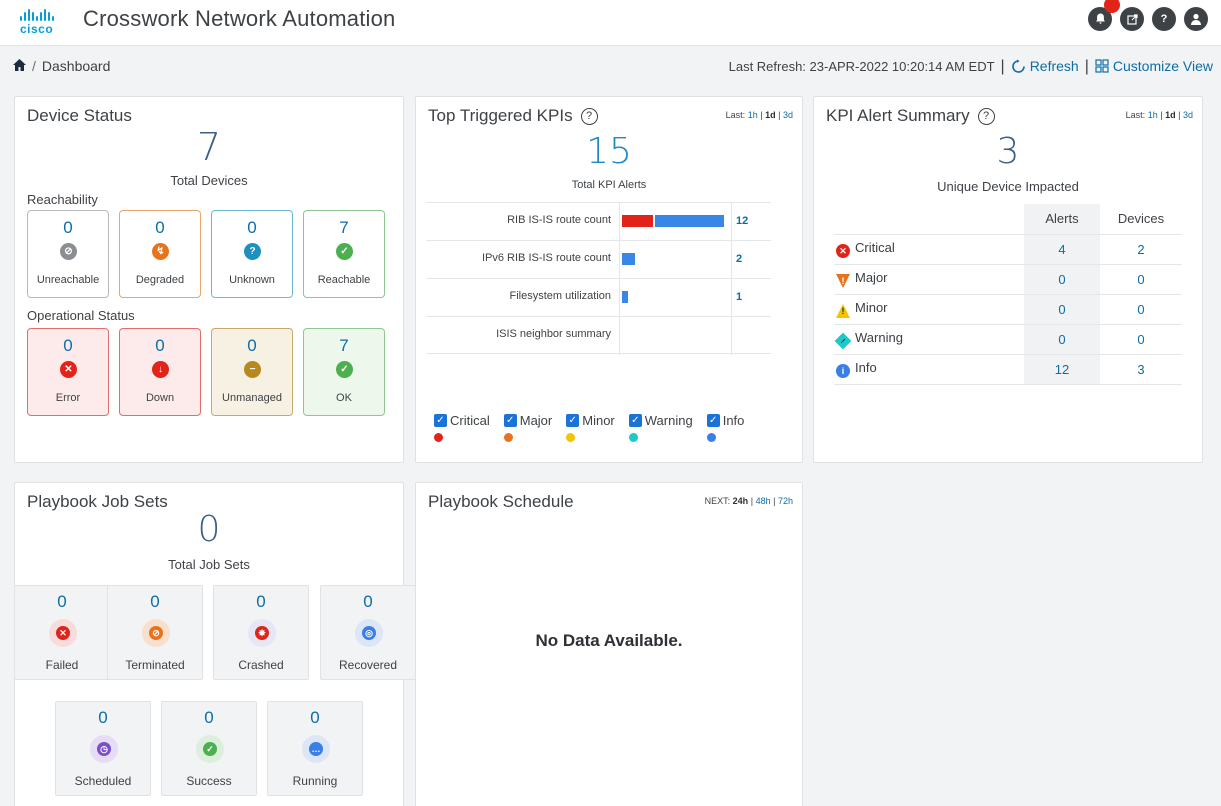 The height and width of the screenshot is (806, 1221). I want to click on status-tile-error: 0 ✕ Error, so click(68, 372).